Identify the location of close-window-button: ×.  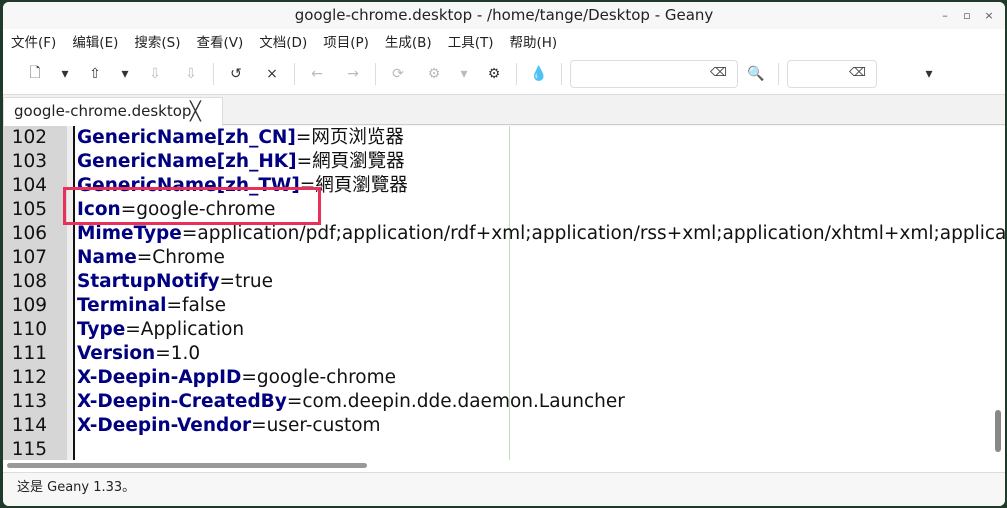
(989, 15).